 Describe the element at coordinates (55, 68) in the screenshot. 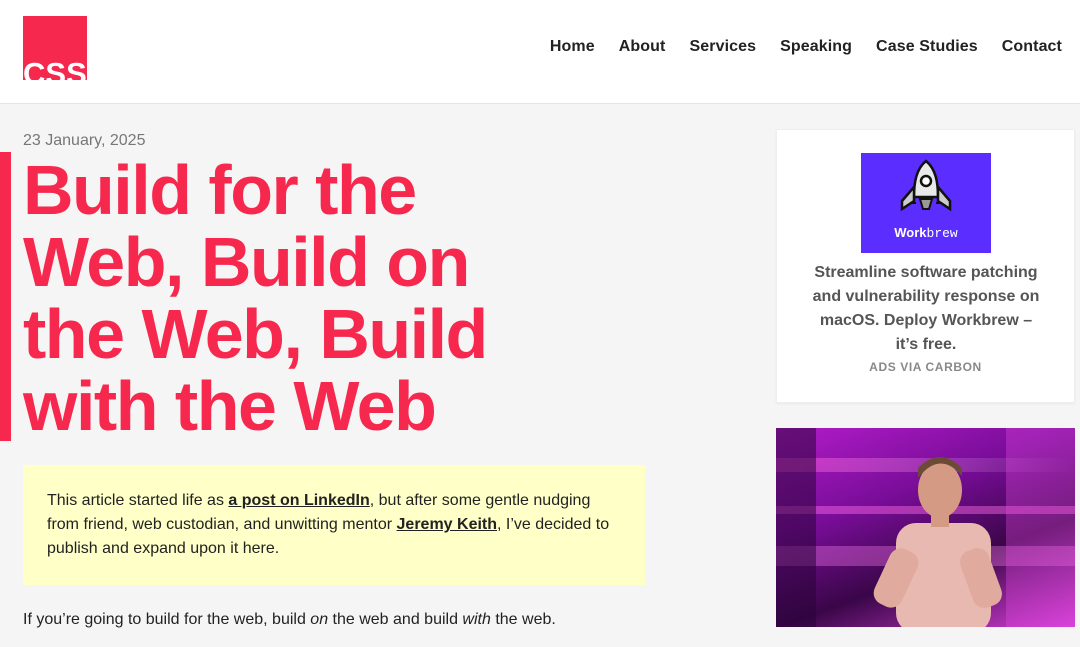

I see `logo-text: CSS` at that location.